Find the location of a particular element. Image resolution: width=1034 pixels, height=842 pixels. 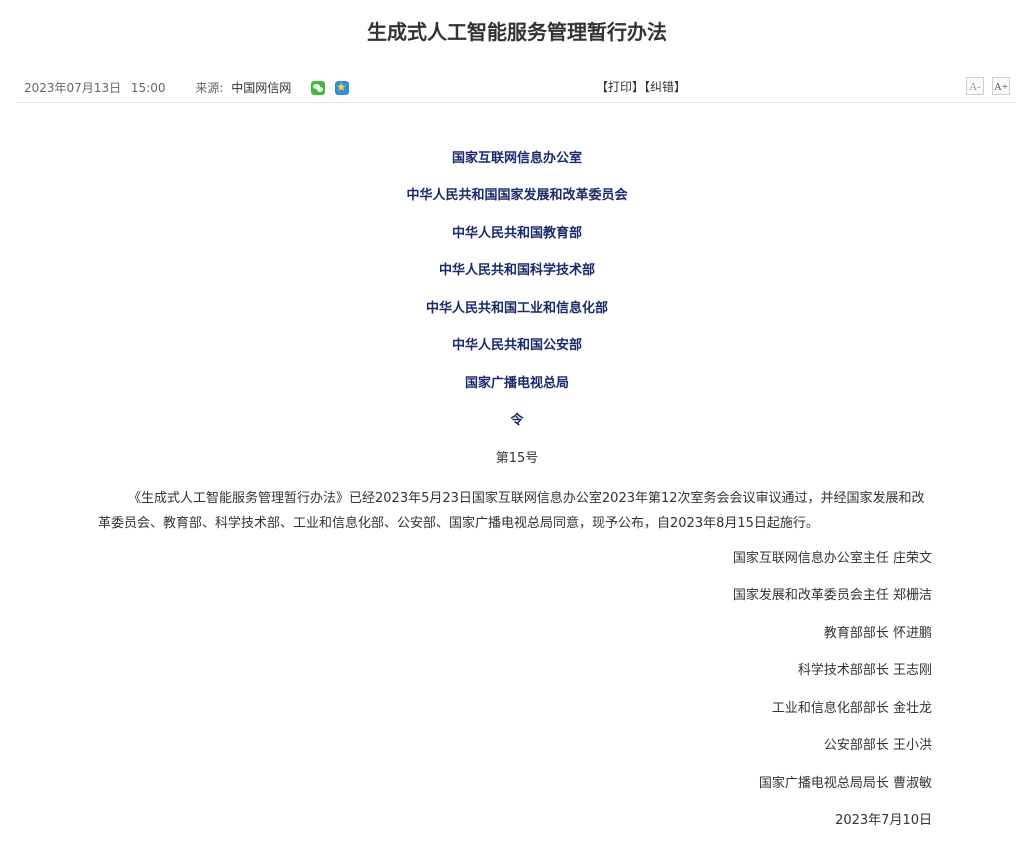

source-label: 来源: is located at coordinates (209, 87).